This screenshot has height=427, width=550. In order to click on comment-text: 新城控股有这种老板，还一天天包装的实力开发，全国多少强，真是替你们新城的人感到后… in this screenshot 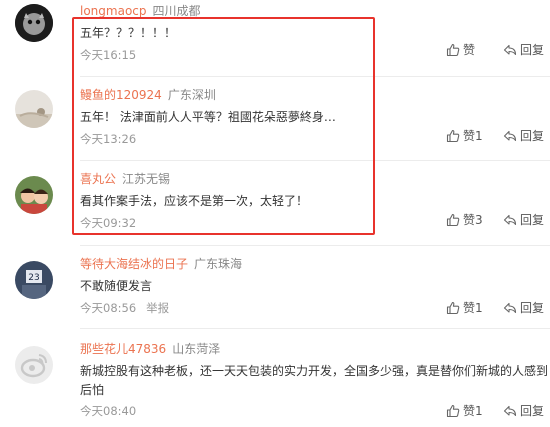, I will do `click(314, 380)`.